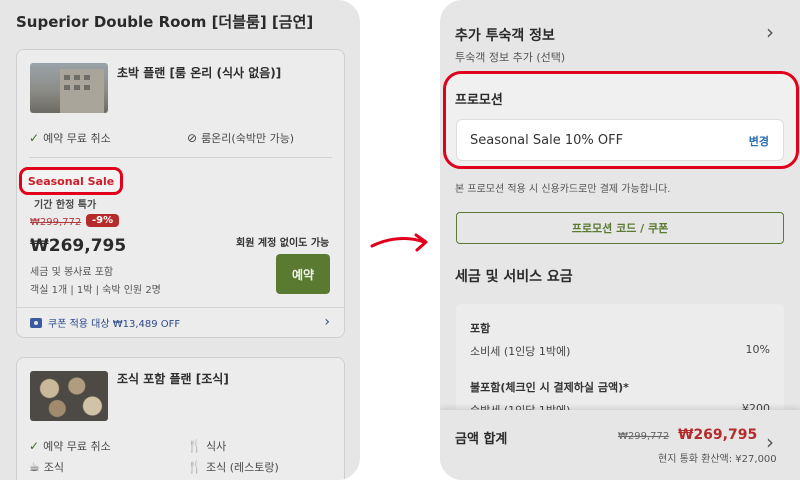  What do you see at coordinates (717, 459) in the screenshot?
I see `local-currency-amount: 현지 통화 환산액: ¥27,000` at bounding box center [717, 459].